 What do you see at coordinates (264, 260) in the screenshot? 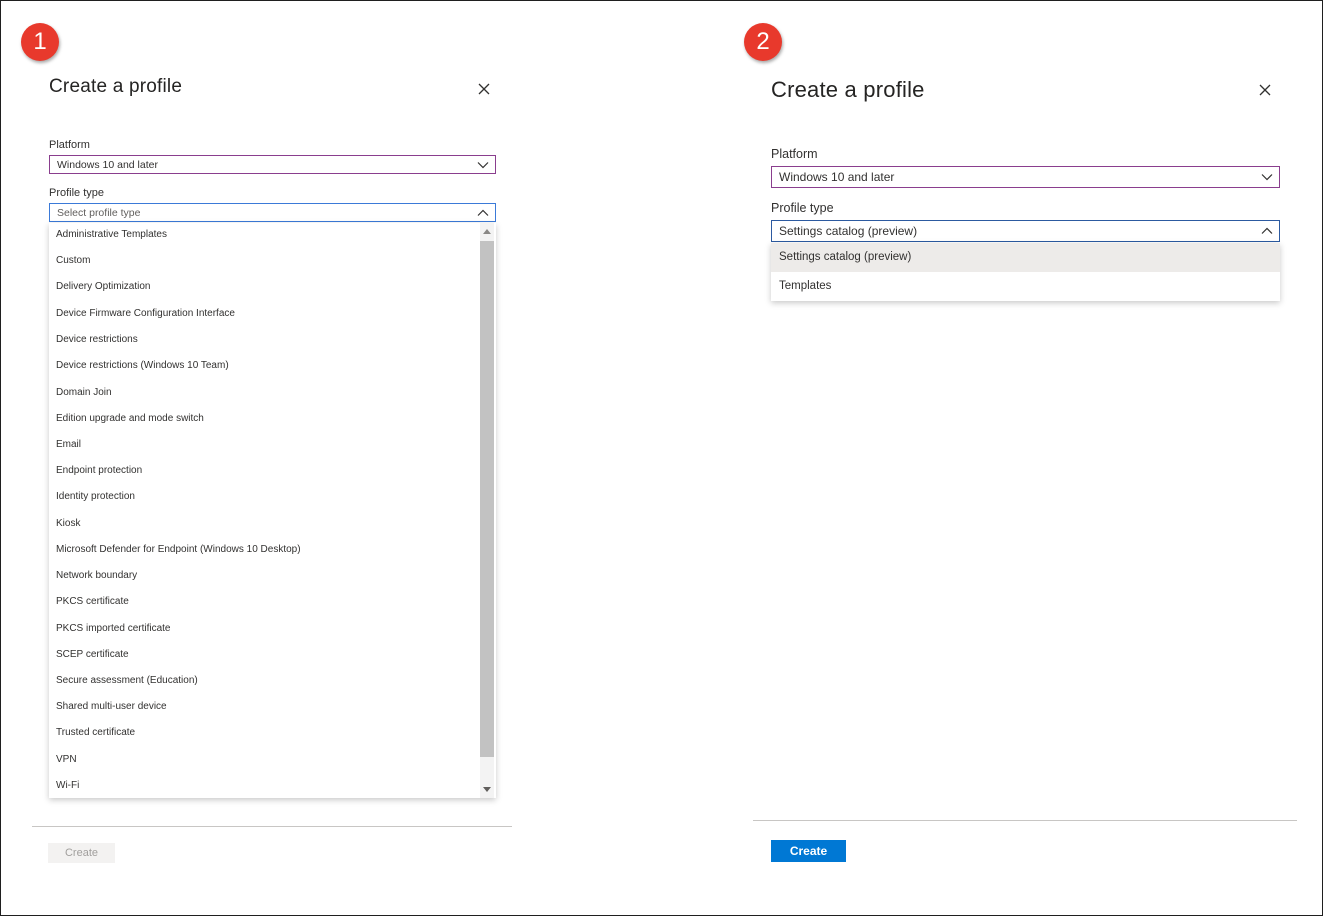
I see `option-custom: Custom` at bounding box center [264, 260].